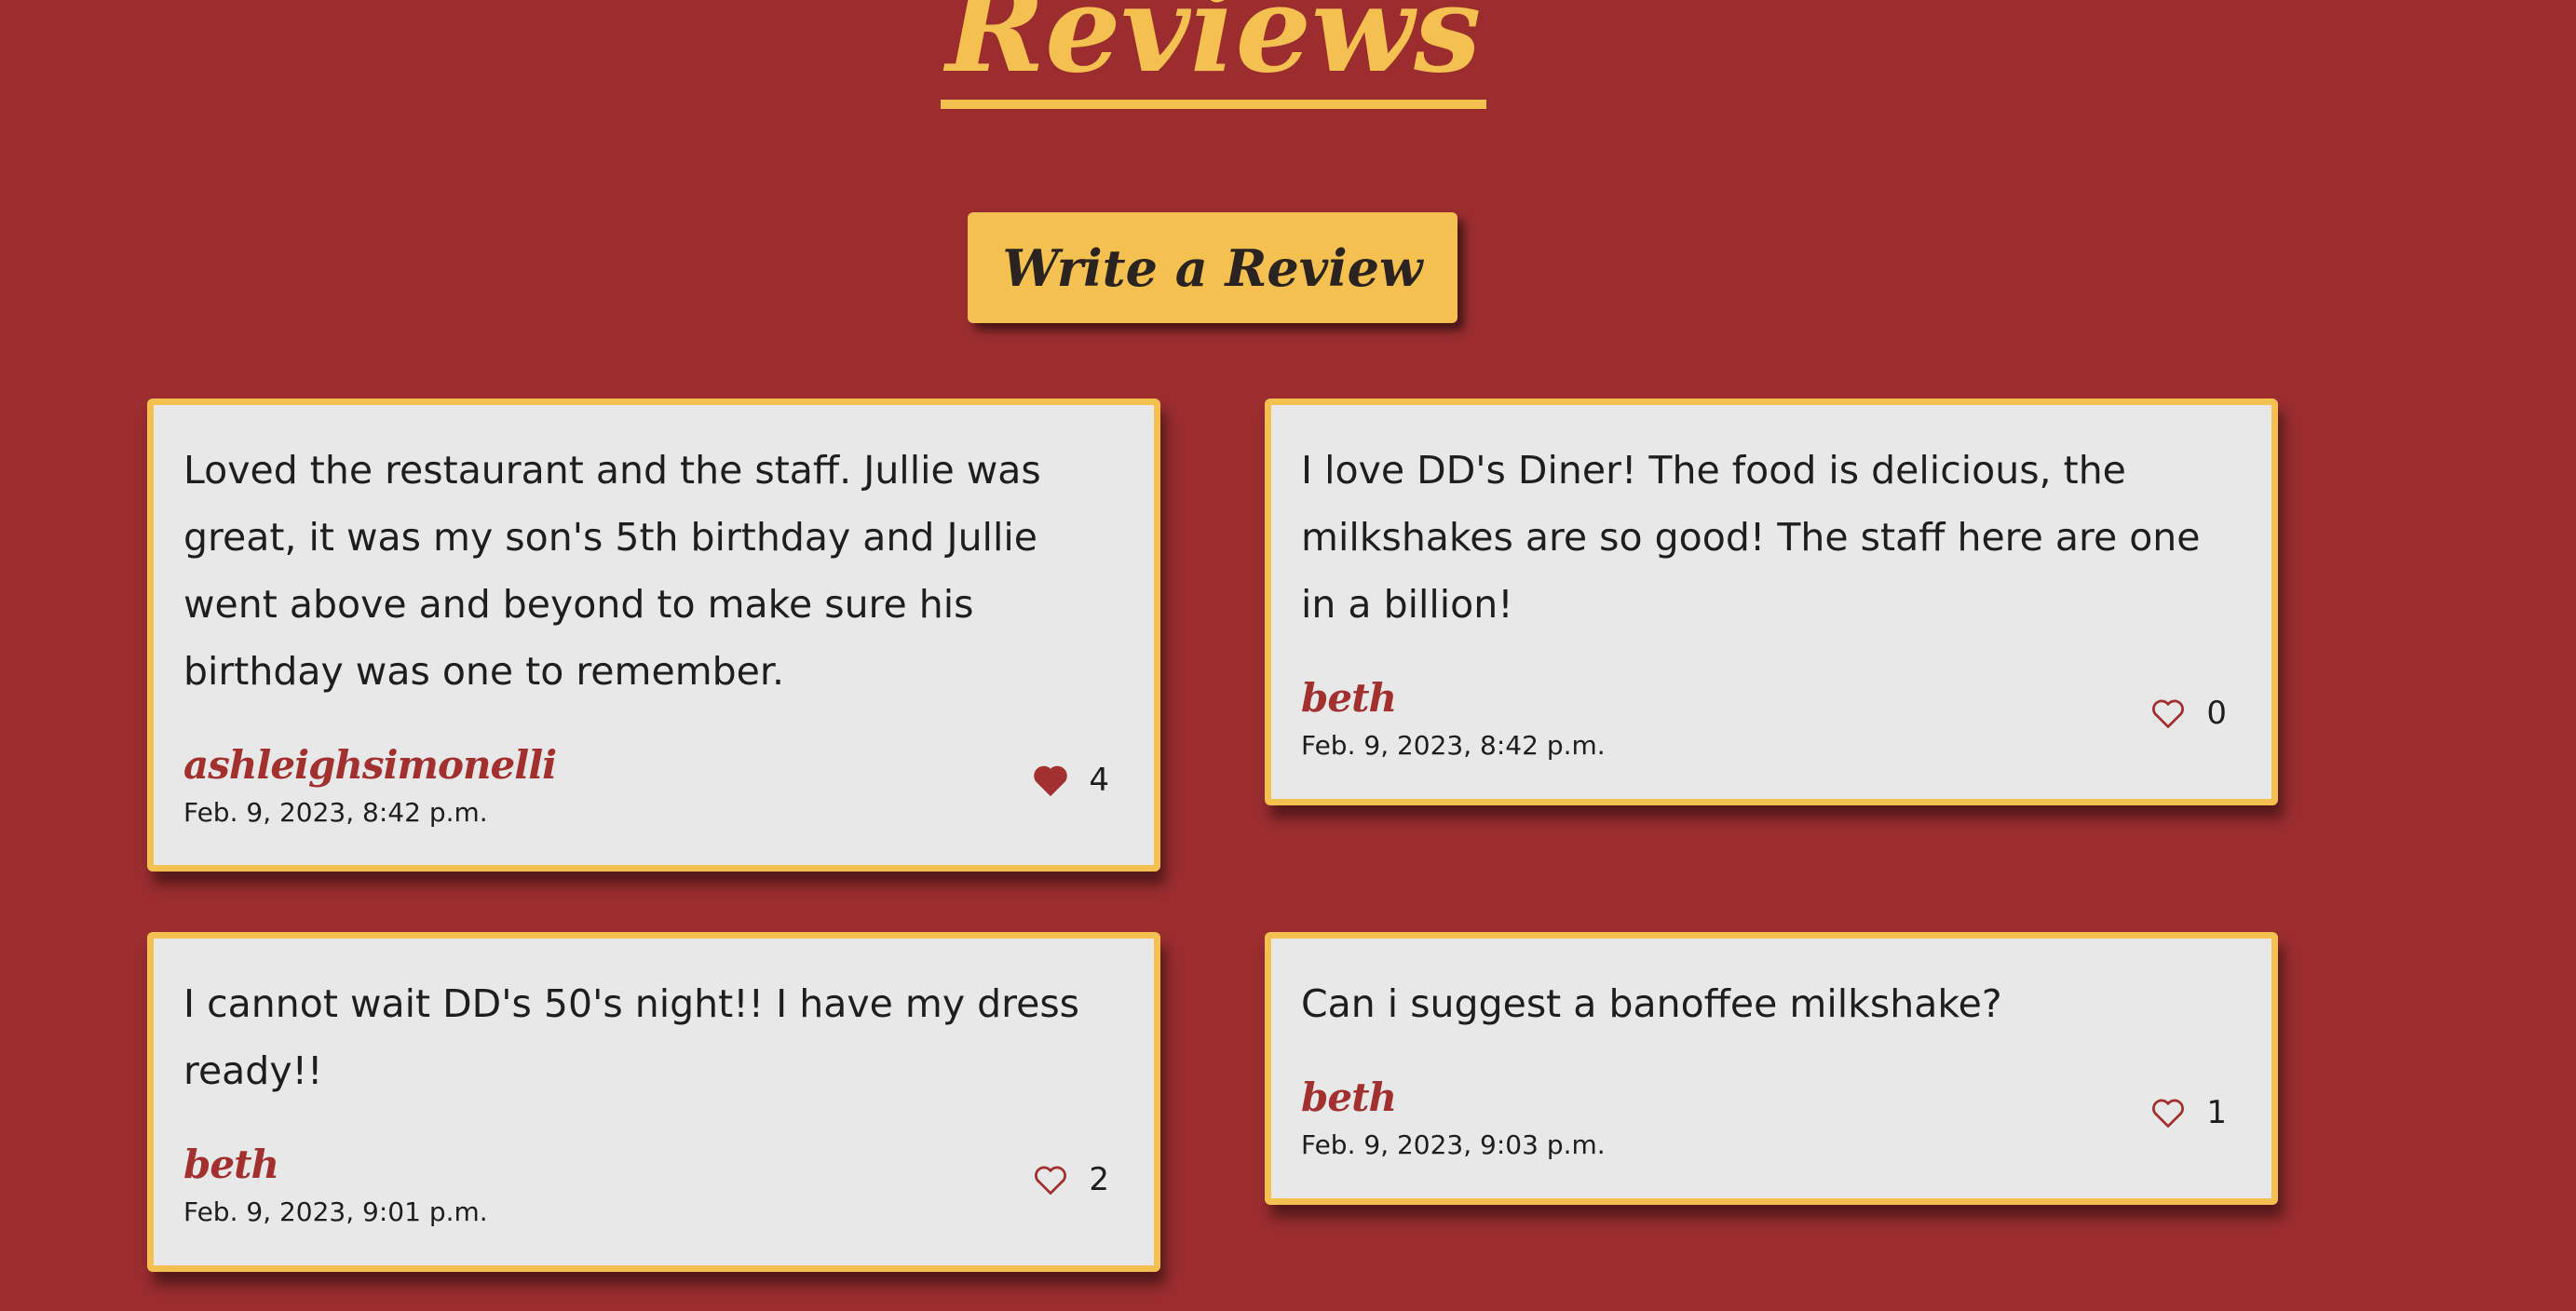 Image resolution: width=2576 pixels, height=1311 pixels. What do you see at coordinates (2216, 714) in the screenshot?
I see `like-count: 0` at bounding box center [2216, 714].